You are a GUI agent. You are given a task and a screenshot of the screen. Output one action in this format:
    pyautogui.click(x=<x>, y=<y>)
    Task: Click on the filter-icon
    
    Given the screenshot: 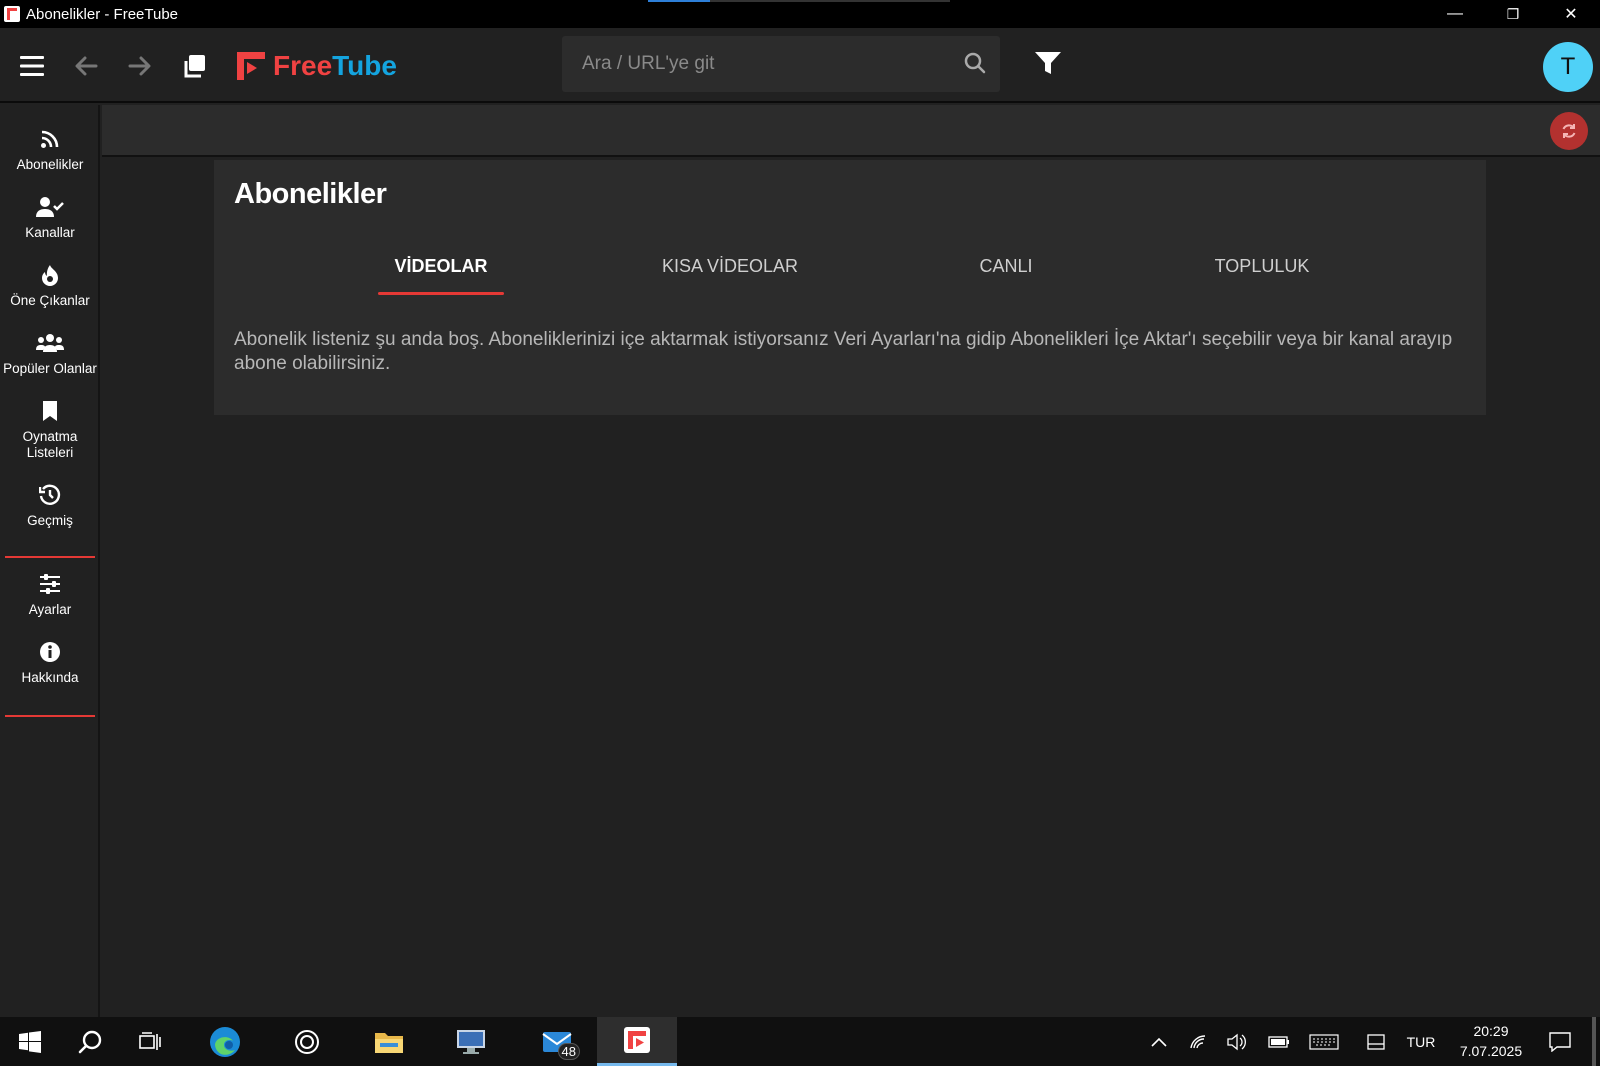 What is the action you would take?
    pyautogui.click(x=1048, y=63)
    